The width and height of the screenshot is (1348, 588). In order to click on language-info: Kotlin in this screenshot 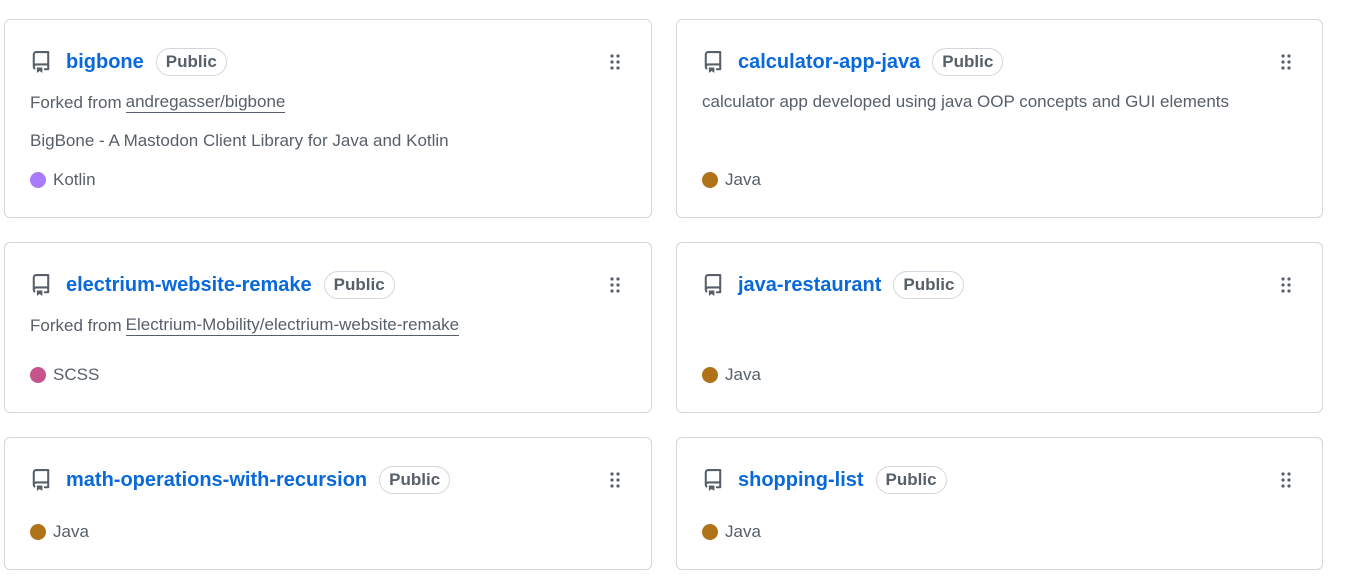, I will do `click(63, 180)`.